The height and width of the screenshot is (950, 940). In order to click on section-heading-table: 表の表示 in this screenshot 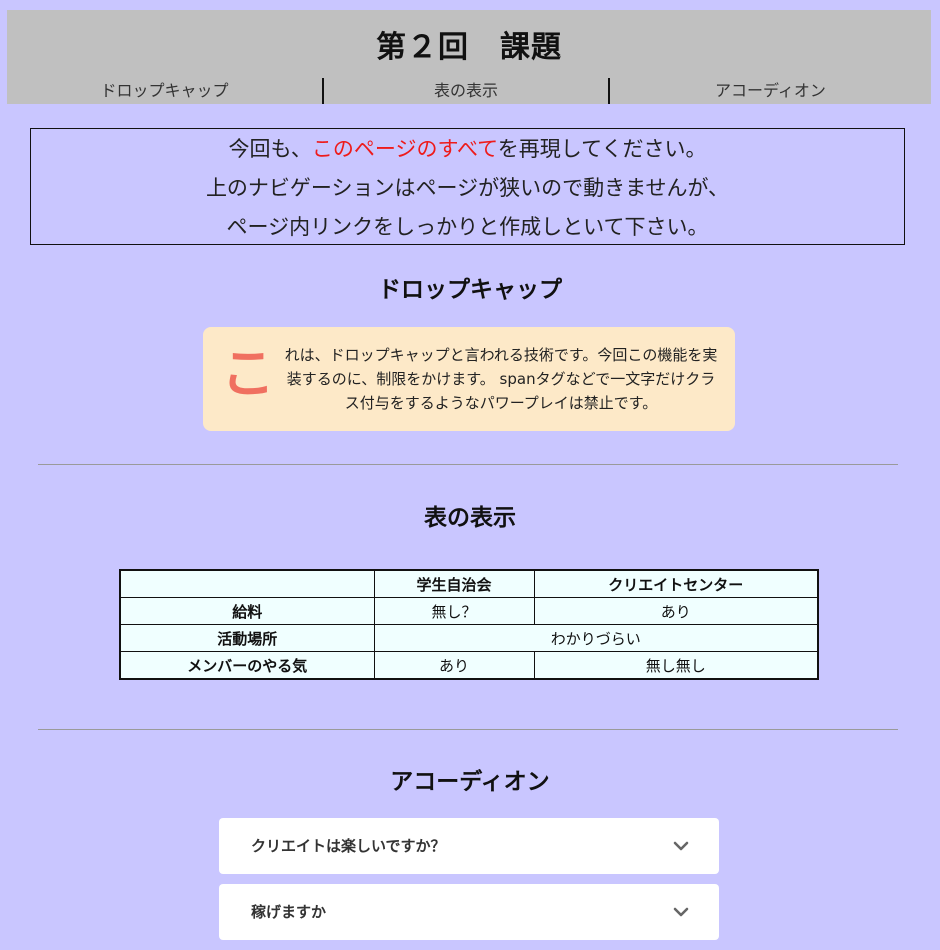, I will do `click(470, 518)`.